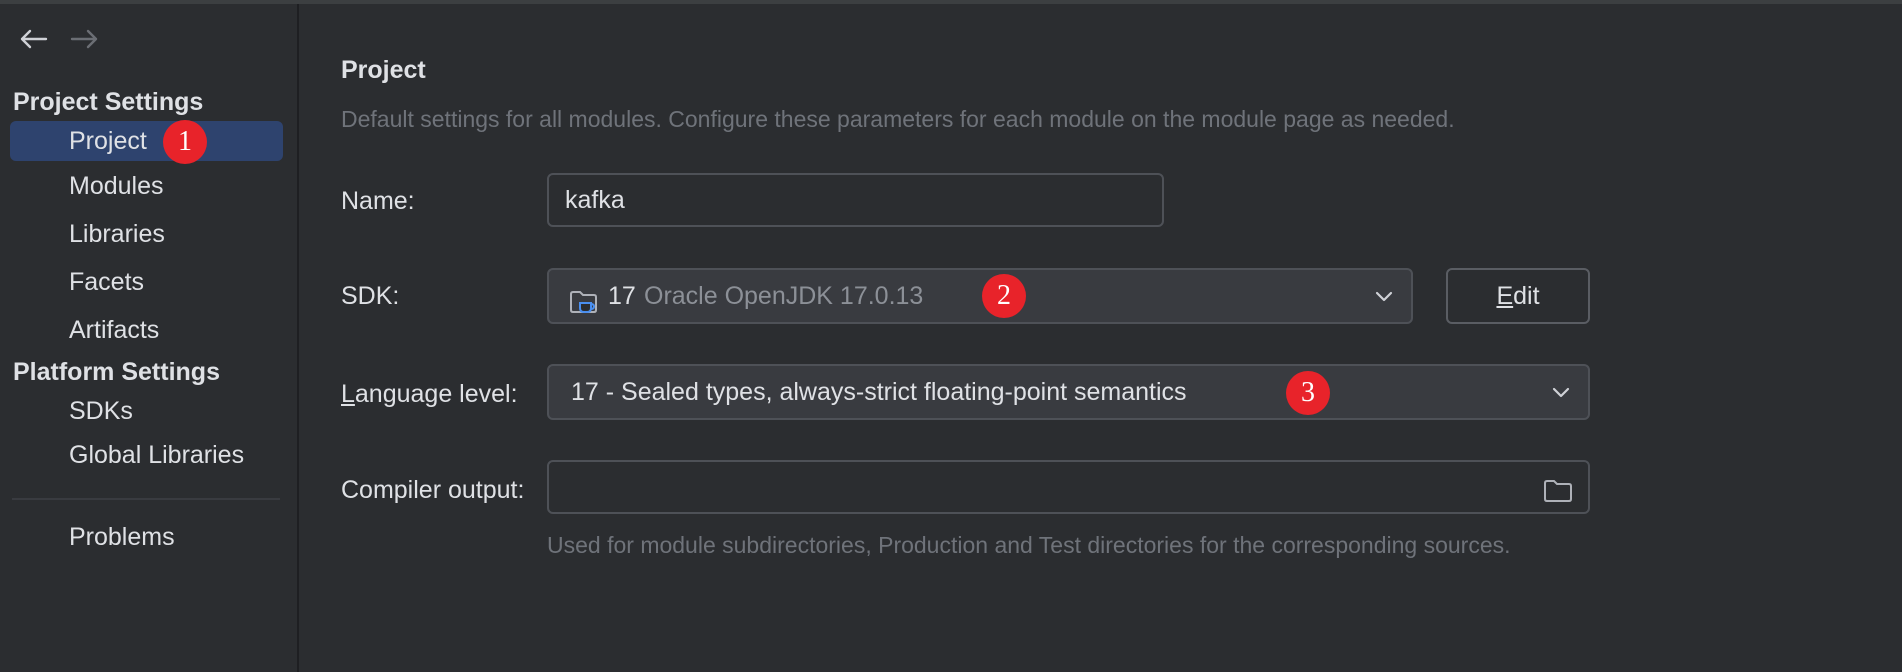  I want to click on section-title-platform-settings: Platform Settings, so click(116, 372).